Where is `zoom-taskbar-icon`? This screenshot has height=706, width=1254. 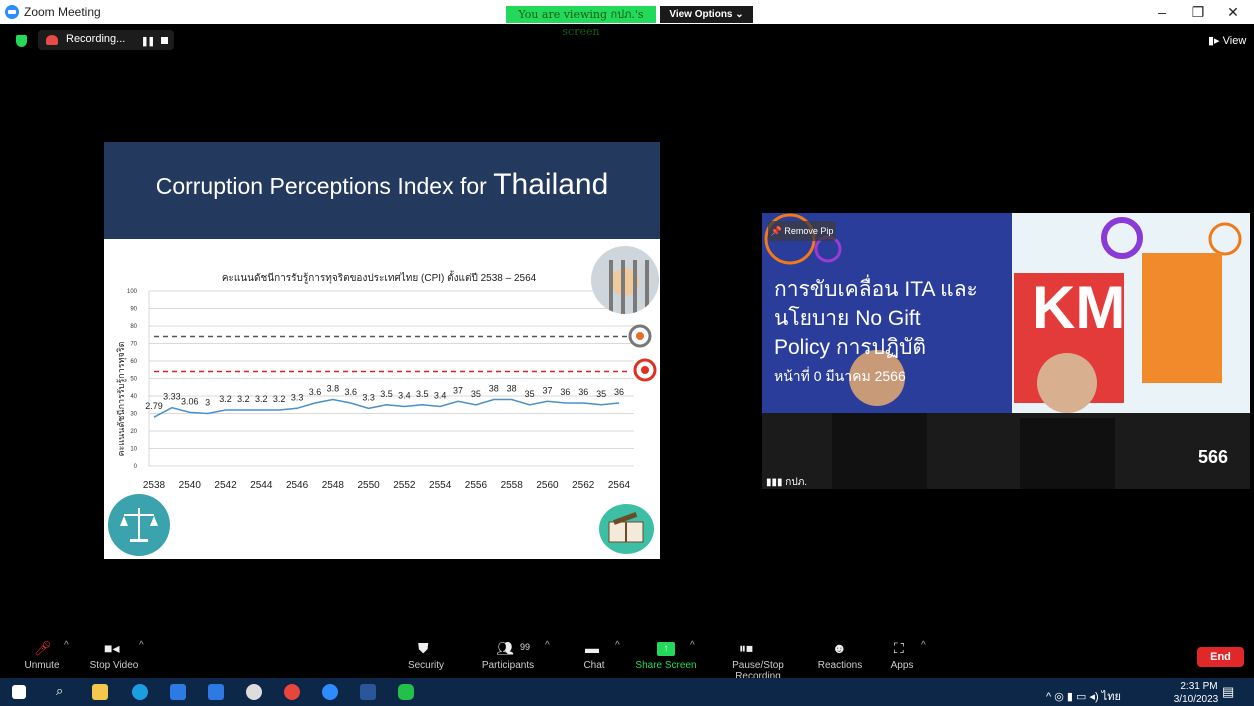 zoom-taskbar-icon is located at coordinates (330, 692).